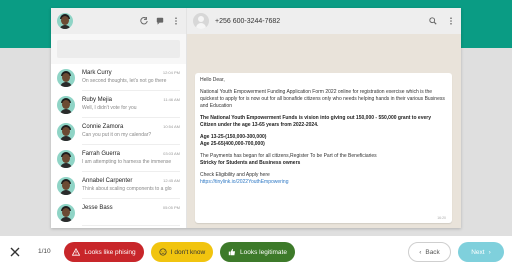  Describe the element at coordinates (110, 252) in the screenshot. I see `looks-phishing-label: Looks like phising` at that location.